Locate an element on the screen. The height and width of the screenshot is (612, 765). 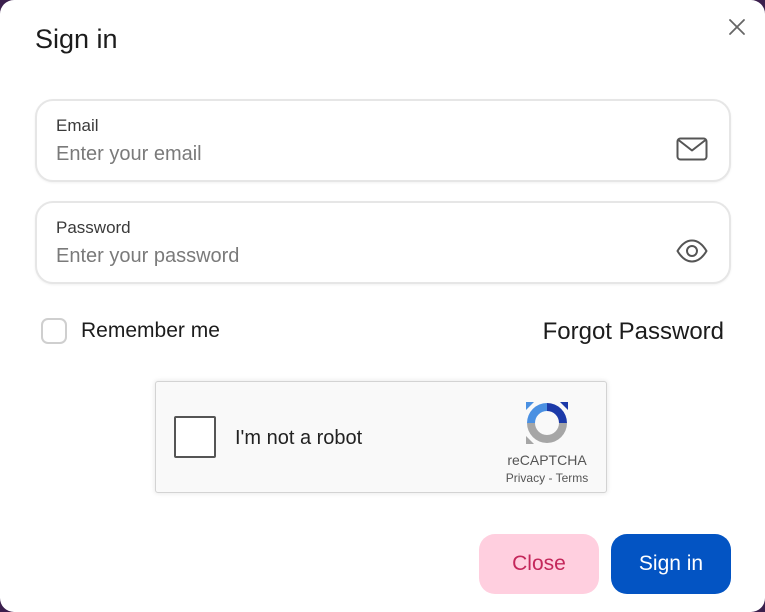
close-button: Close is located at coordinates (539, 564).